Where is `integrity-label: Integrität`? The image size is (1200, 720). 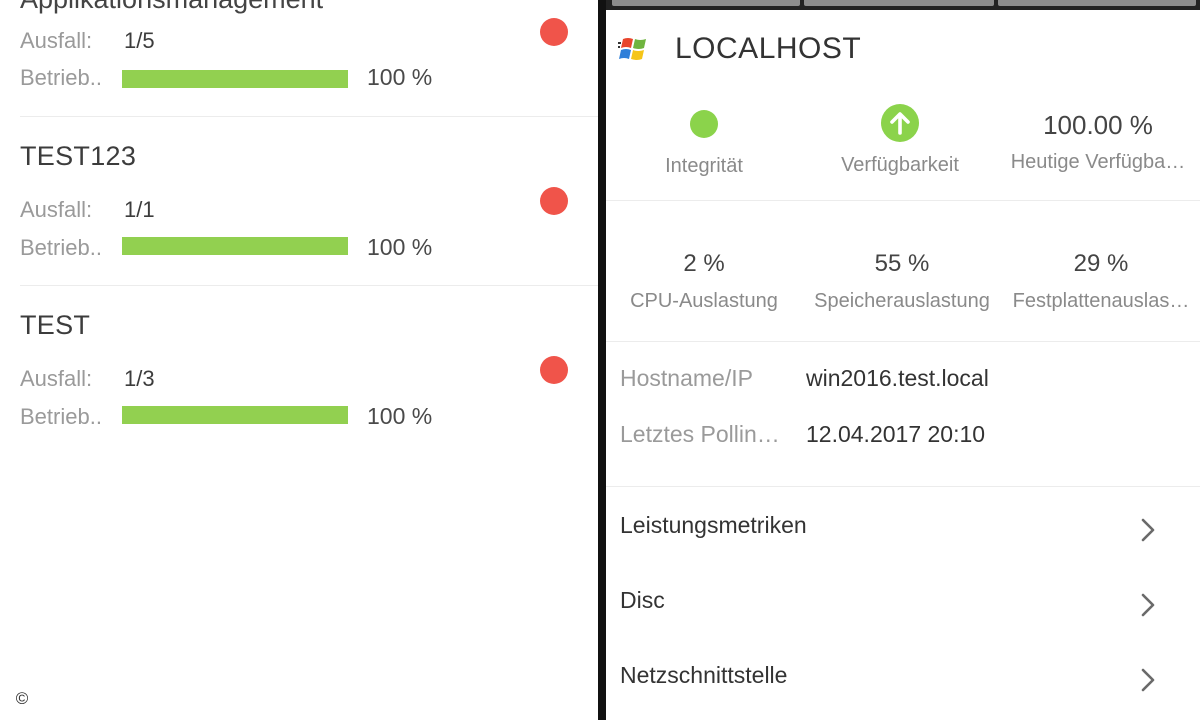 integrity-label: Integrität is located at coordinates (704, 166).